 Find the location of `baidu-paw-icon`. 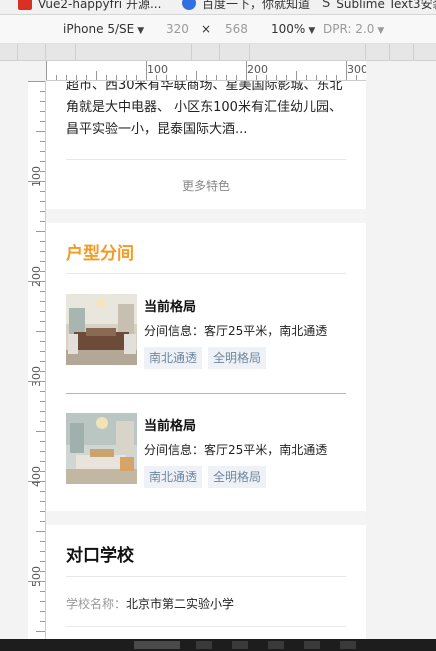

baidu-paw-icon is located at coordinates (189, 5).